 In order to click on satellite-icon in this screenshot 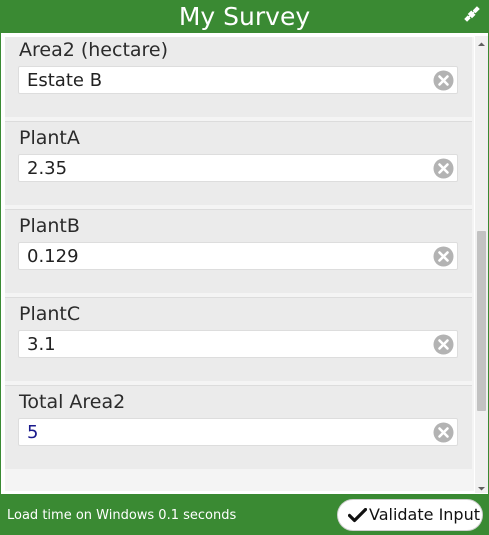, I will do `click(472, 14)`.